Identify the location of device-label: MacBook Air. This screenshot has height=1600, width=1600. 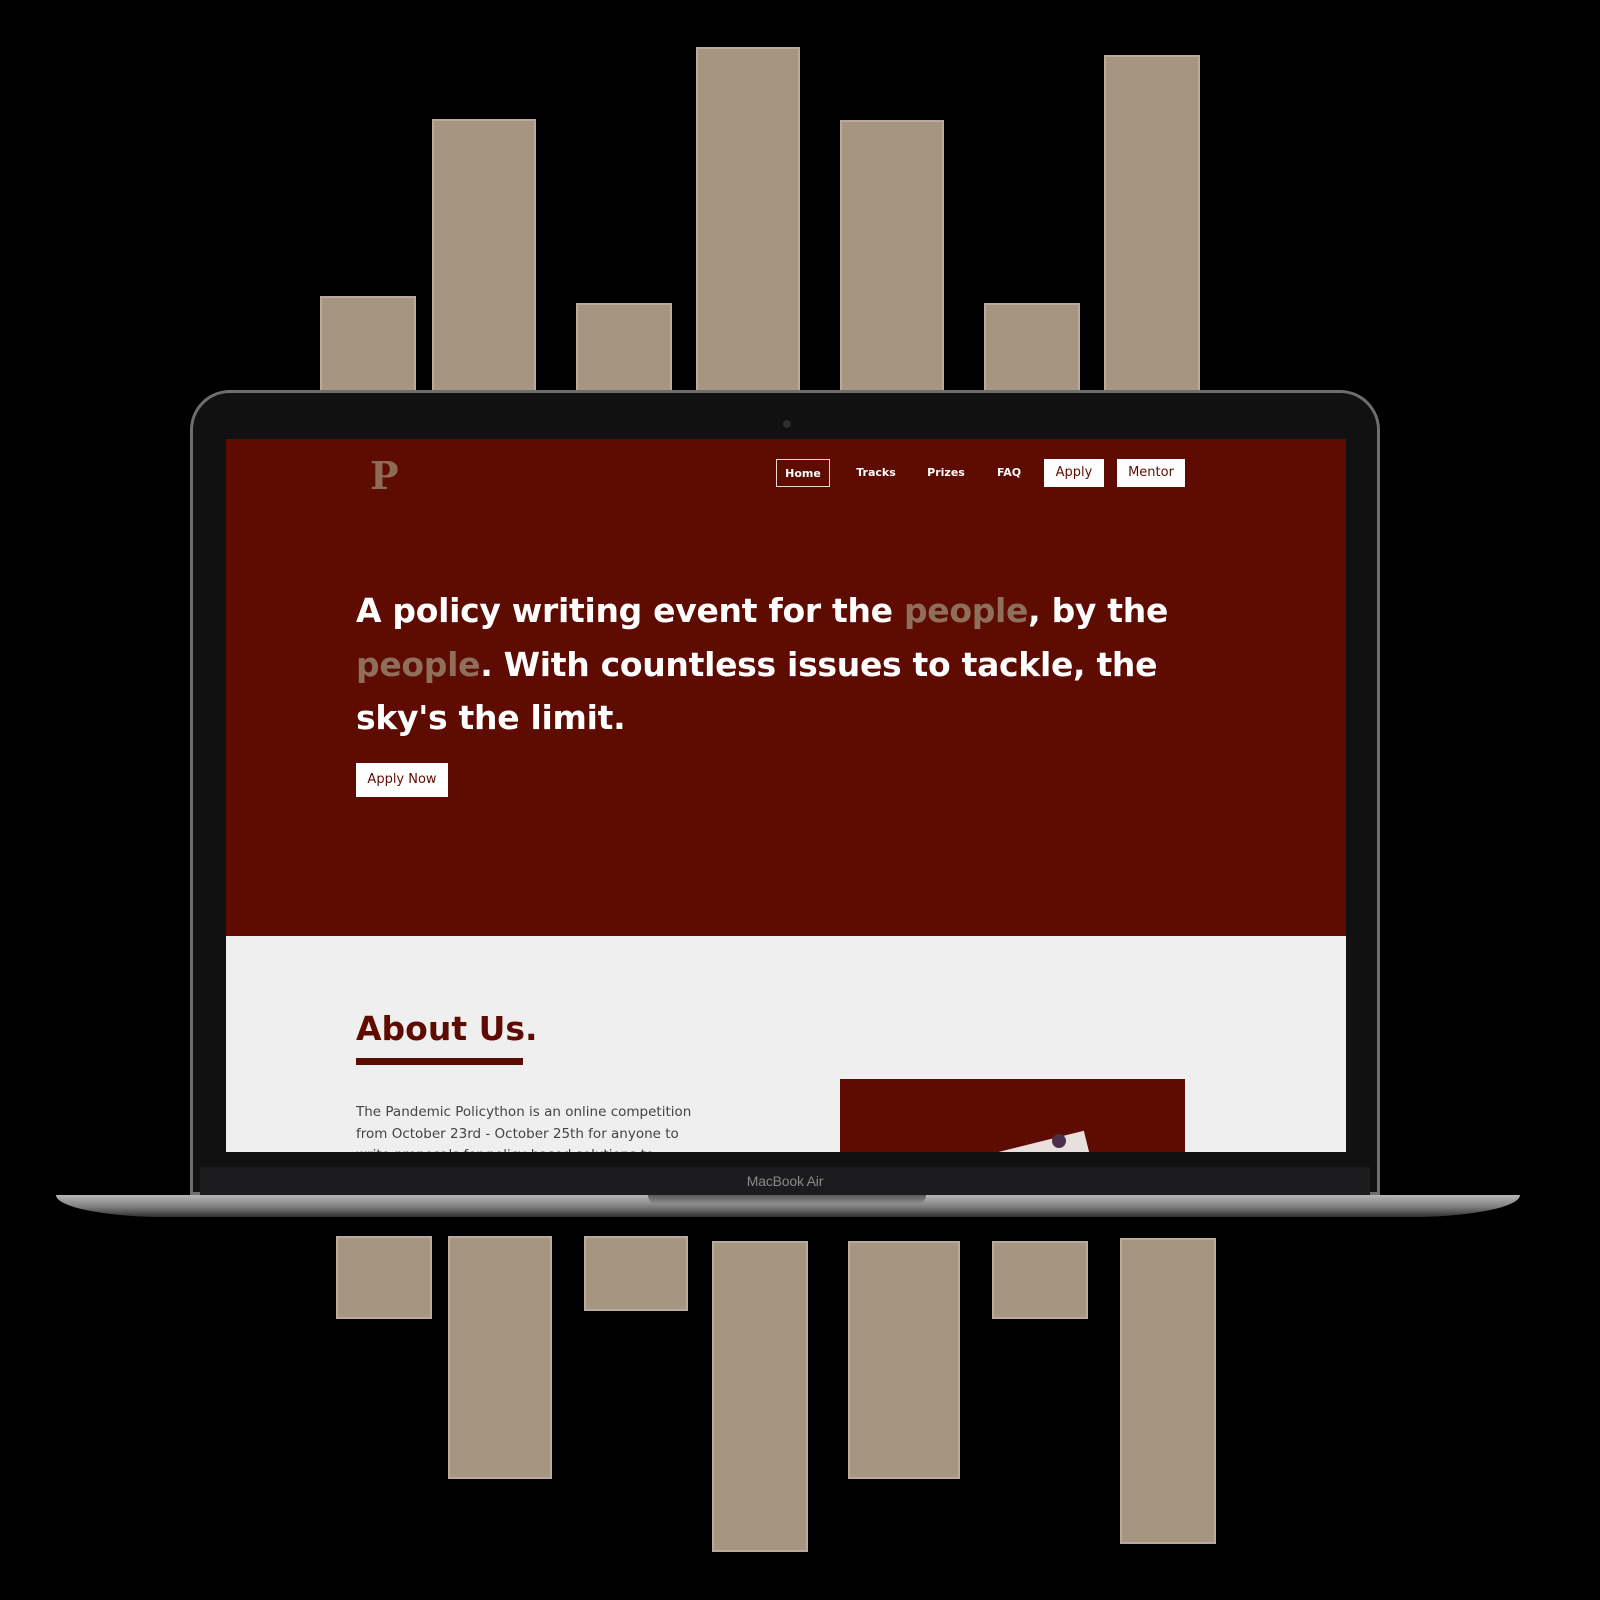
(785, 1181).